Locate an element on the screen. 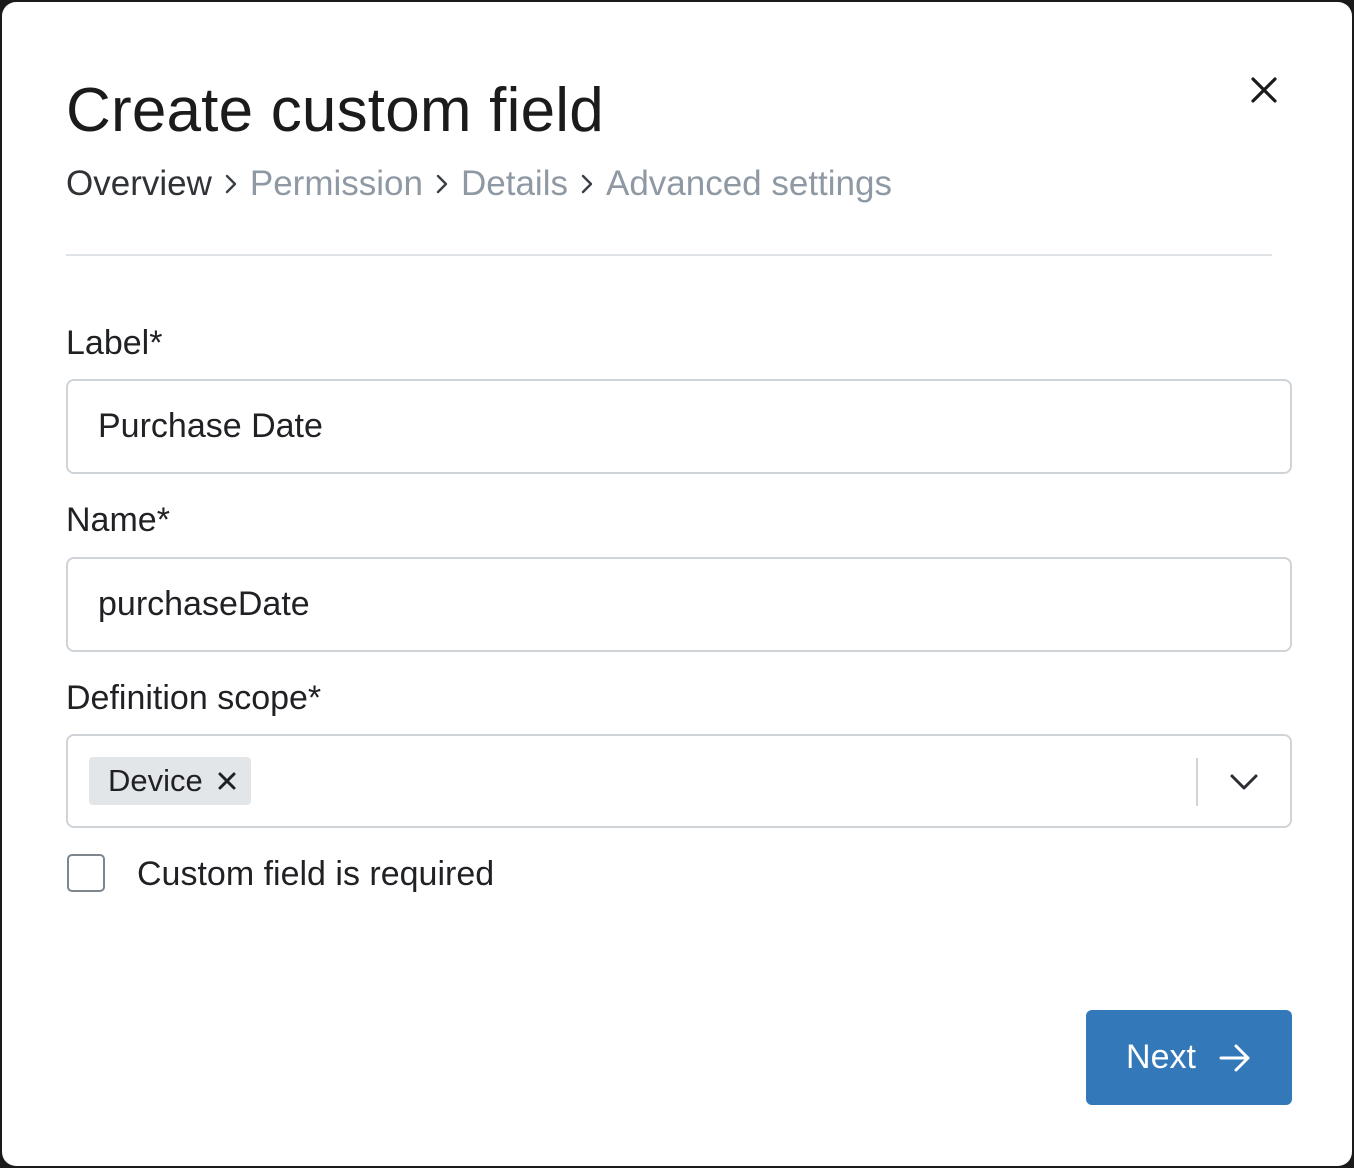 The image size is (1354, 1168). arrow-right-icon is located at coordinates (1235, 1058).